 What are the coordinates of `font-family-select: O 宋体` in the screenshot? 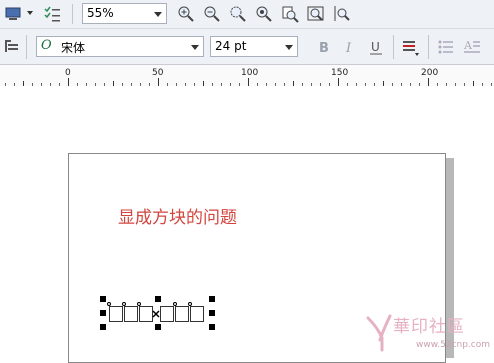 It's located at (120, 46).